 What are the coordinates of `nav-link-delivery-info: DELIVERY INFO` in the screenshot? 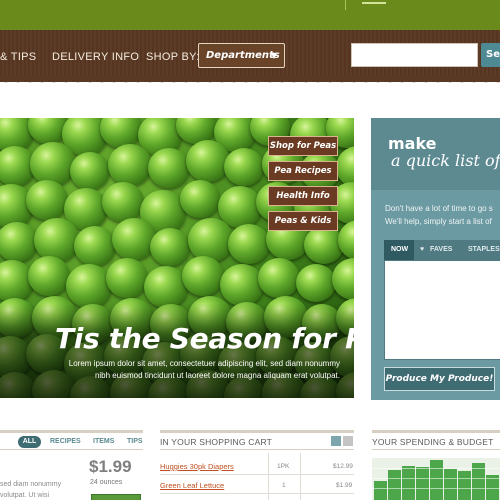 It's located at (95, 57).